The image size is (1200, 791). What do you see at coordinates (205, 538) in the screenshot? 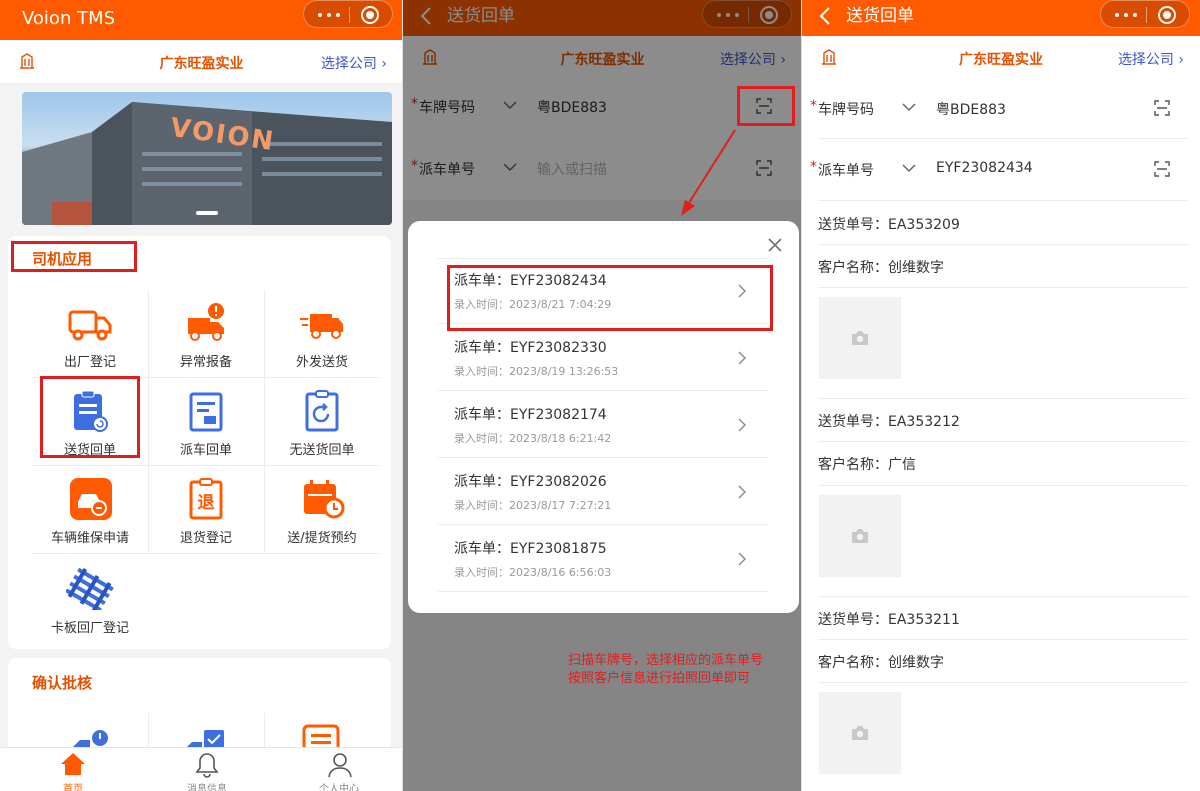
I see `app-label: 退货登记` at bounding box center [205, 538].